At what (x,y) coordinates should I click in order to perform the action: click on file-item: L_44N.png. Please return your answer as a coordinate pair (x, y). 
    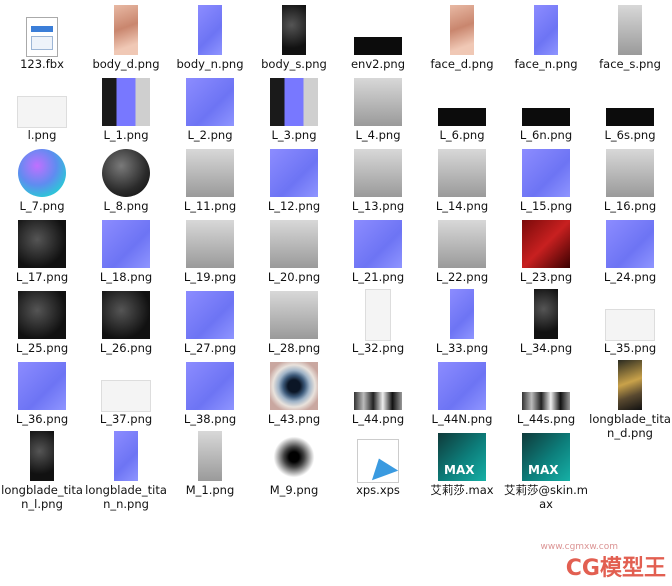
    Looking at the image, I should click on (462, 395).